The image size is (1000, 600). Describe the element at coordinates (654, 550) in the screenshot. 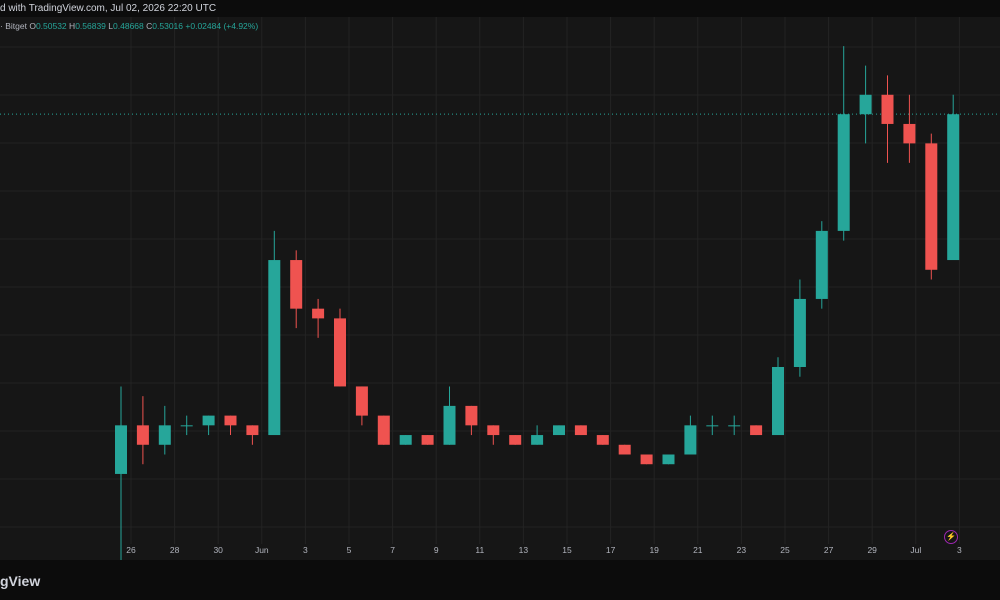

I see `x-tick-label: 19` at that location.